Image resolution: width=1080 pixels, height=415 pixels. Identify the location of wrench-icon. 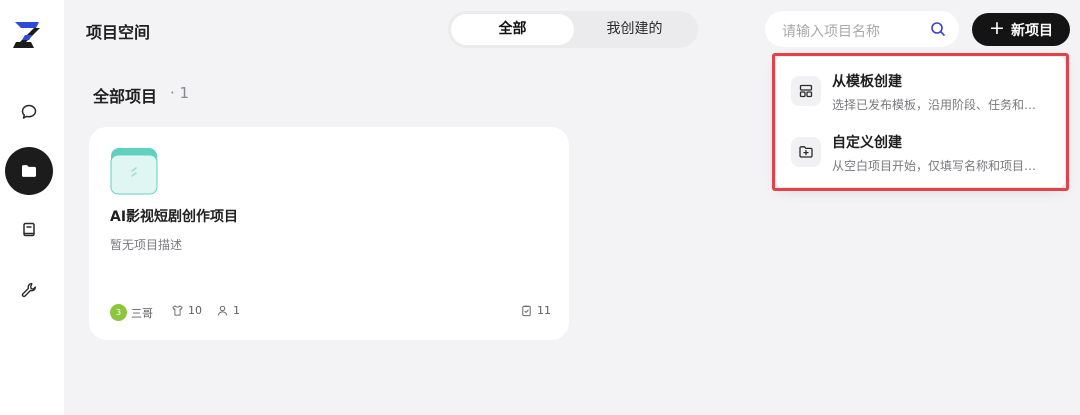
(29, 290).